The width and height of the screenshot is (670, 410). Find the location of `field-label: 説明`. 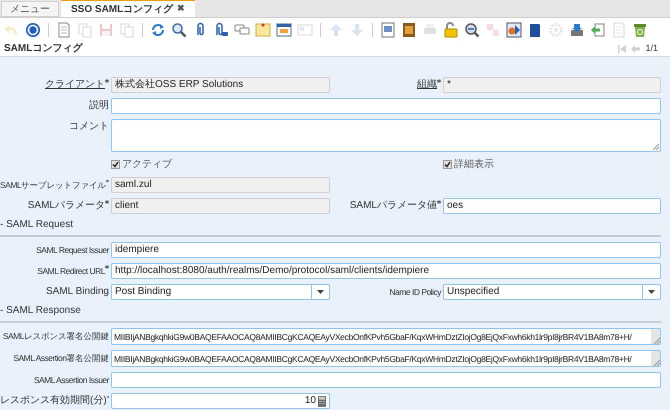

field-label: 説明 is located at coordinates (99, 106).